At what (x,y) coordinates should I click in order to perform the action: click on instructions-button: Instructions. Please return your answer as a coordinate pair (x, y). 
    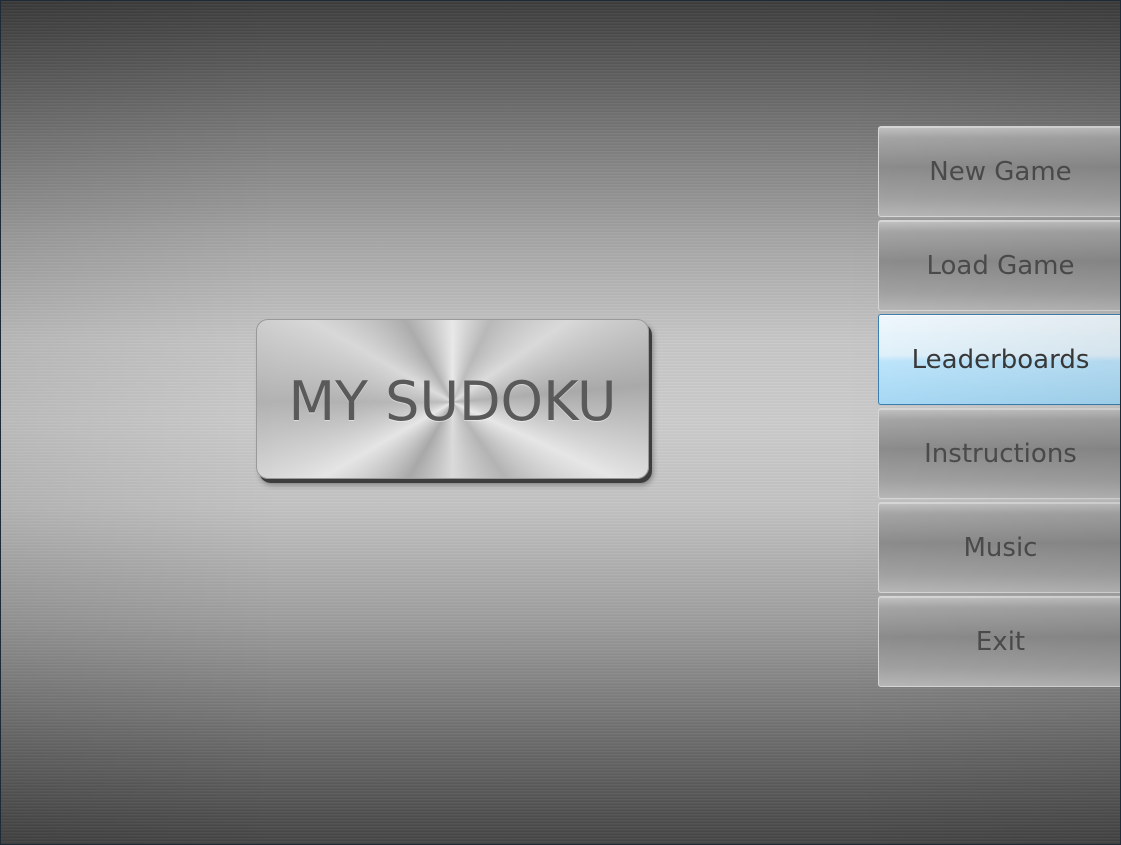
    Looking at the image, I should click on (999, 453).